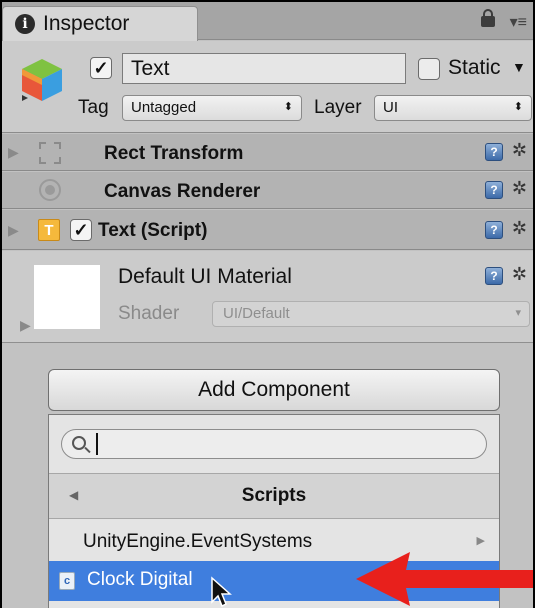 The width and height of the screenshot is (535, 608). What do you see at coordinates (174, 153) in the screenshot?
I see `component-title: Rect Transform` at bounding box center [174, 153].